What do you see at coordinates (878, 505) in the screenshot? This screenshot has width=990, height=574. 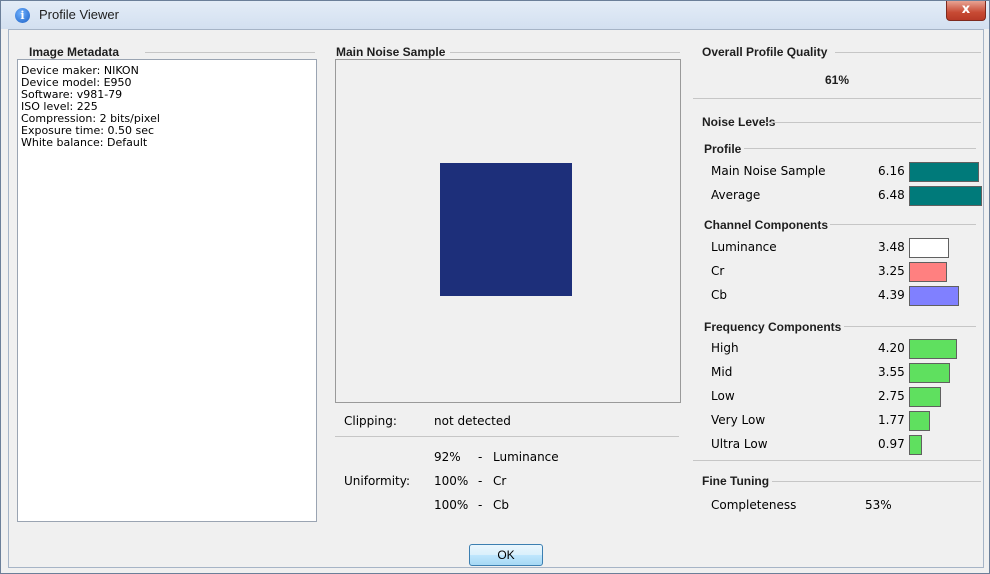 I see `completeness-value: 53%` at bounding box center [878, 505].